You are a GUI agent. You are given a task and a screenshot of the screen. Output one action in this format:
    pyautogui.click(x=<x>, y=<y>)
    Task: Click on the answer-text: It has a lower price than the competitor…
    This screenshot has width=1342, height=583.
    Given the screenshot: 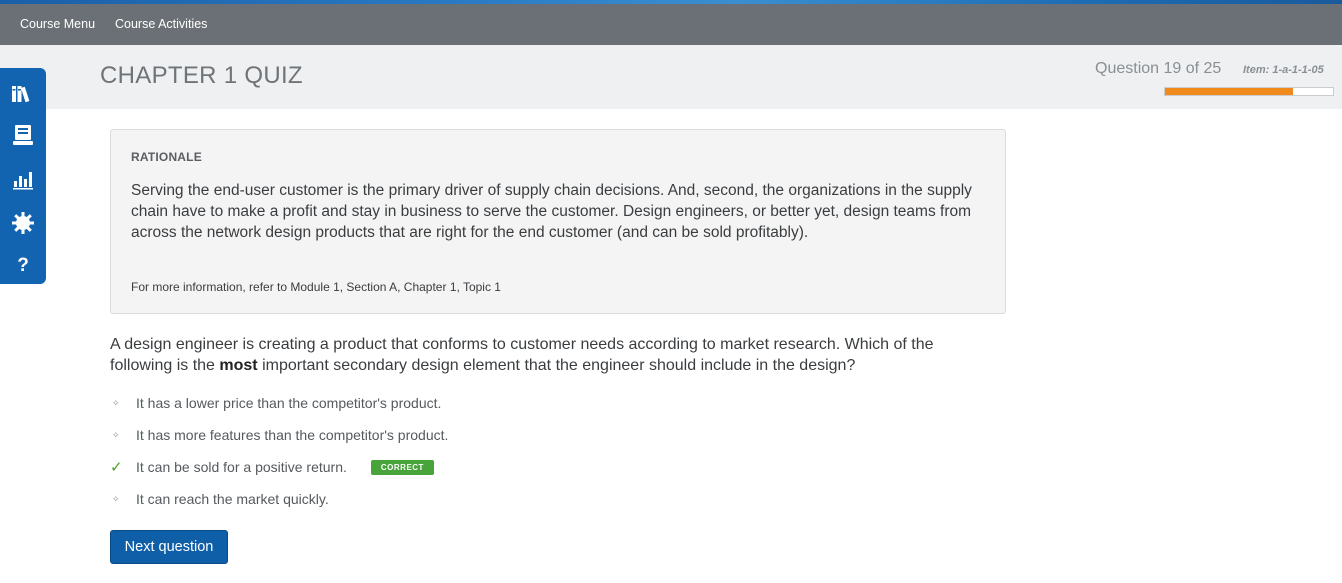 What is the action you would take?
    pyautogui.click(x=289, y=403)
    